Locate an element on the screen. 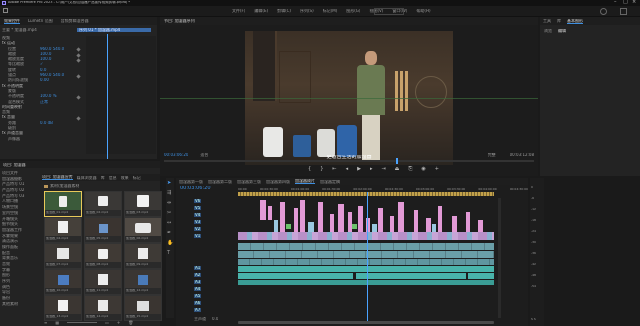 The width and height of the screenshot is (640, 326). tab-audio-mixer: 音频剪辑混合器 is located at coordinates (75, 21).